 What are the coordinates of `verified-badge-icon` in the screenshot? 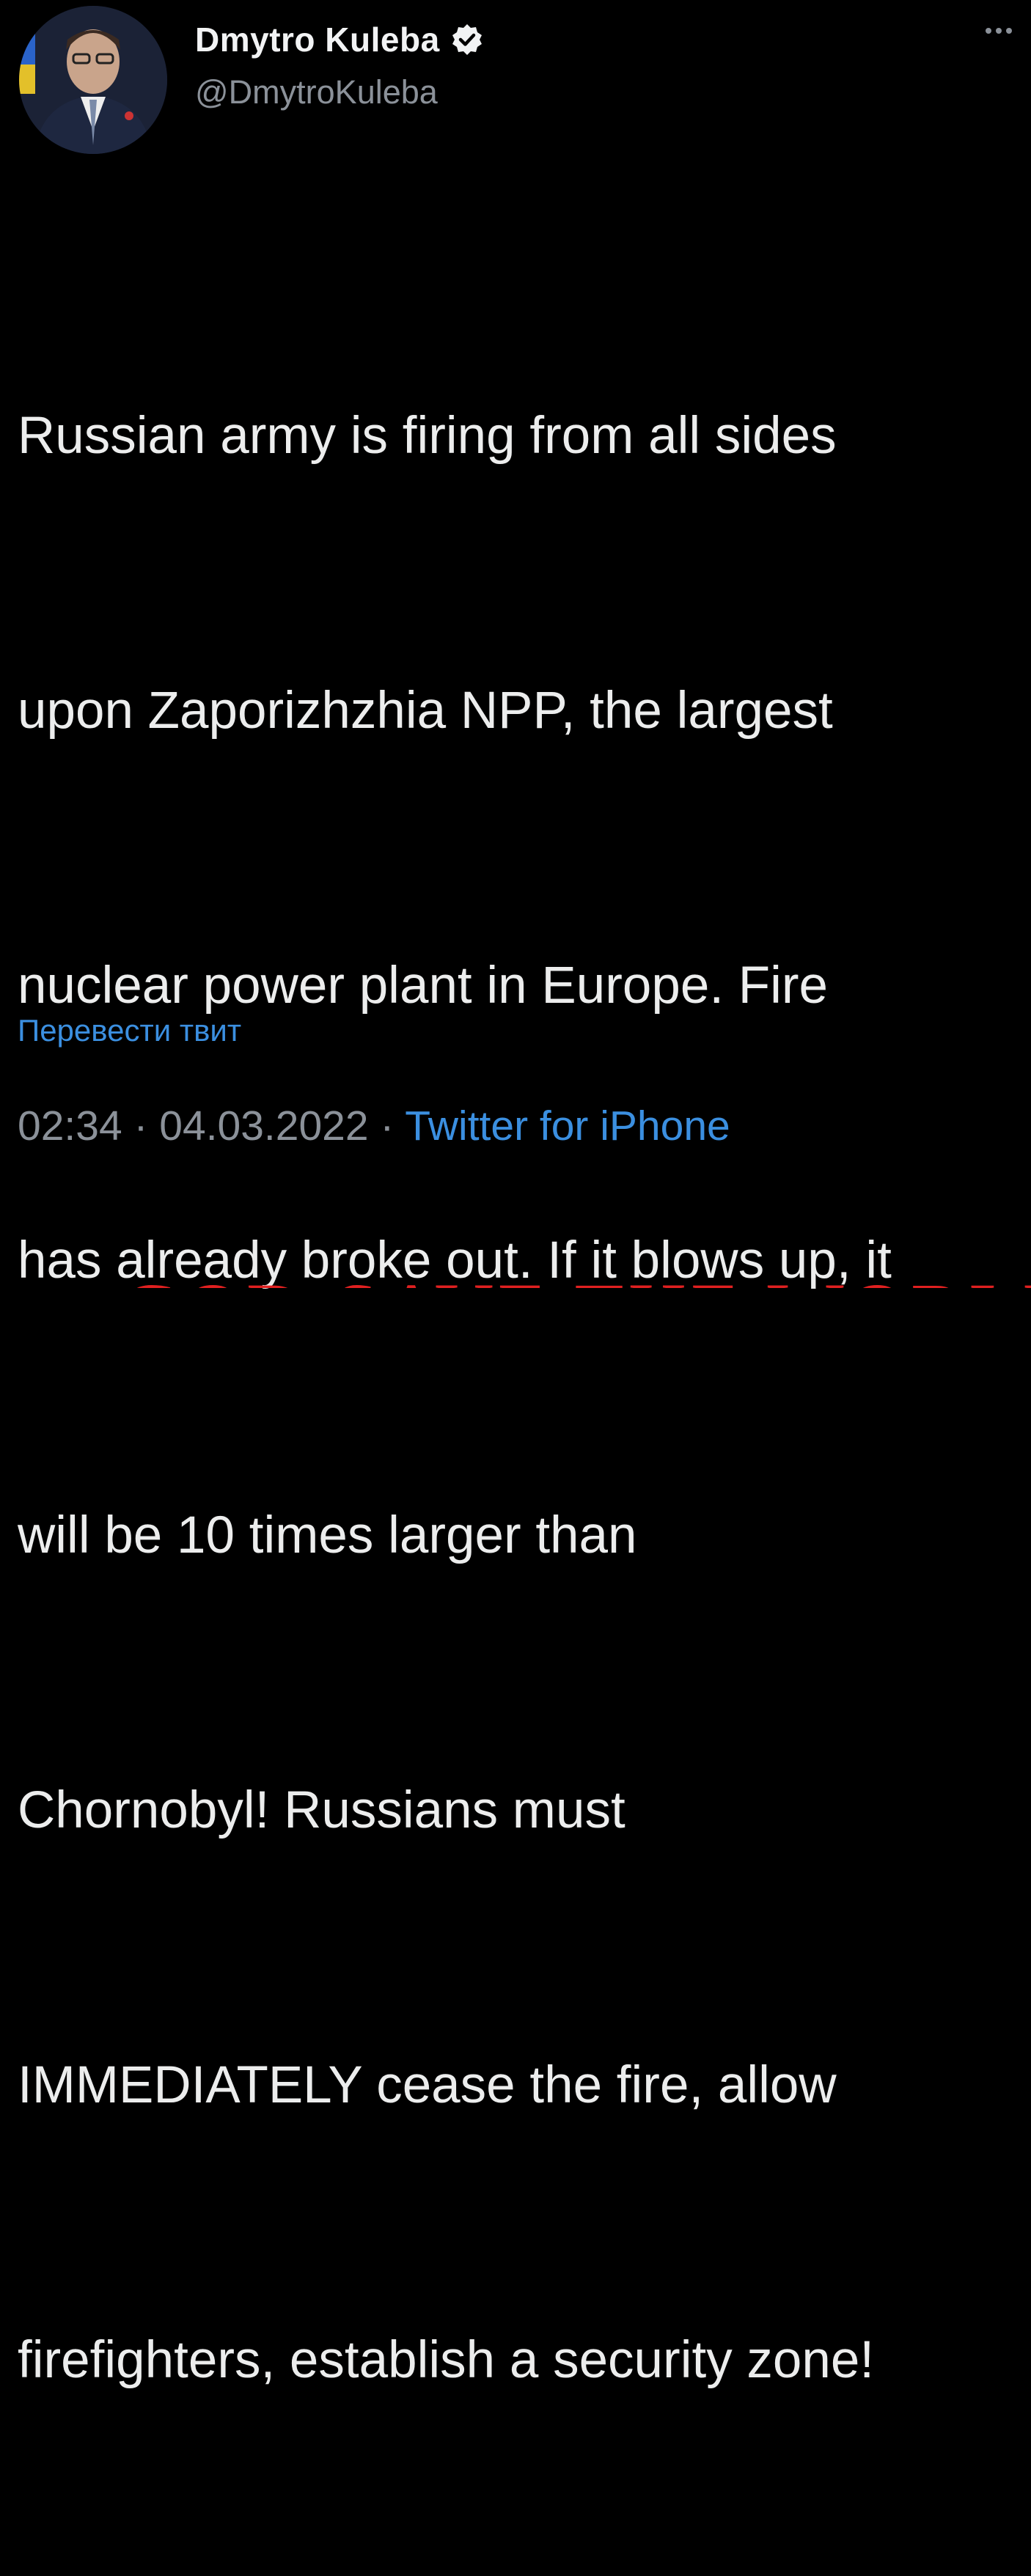 It's located at (467, 39).